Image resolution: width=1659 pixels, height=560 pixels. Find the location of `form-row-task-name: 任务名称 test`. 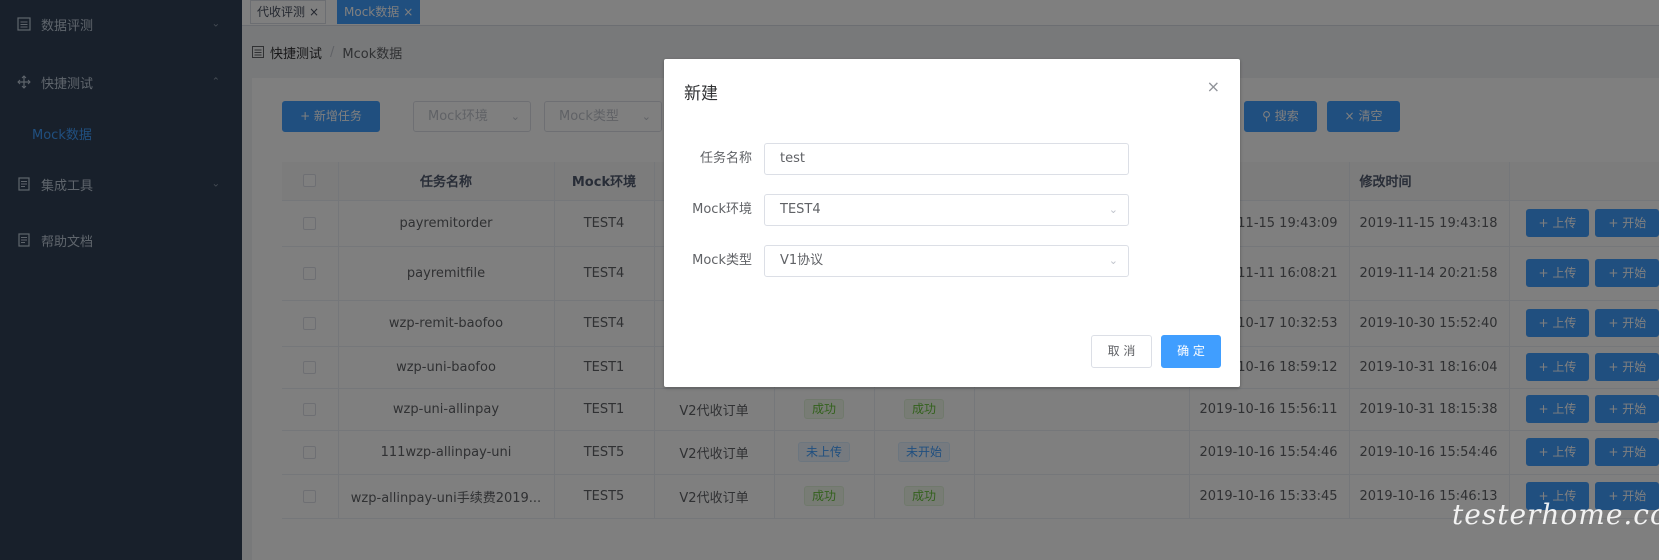

form-row-task-name: 任务名称 test is located at coordinates (952, 159).